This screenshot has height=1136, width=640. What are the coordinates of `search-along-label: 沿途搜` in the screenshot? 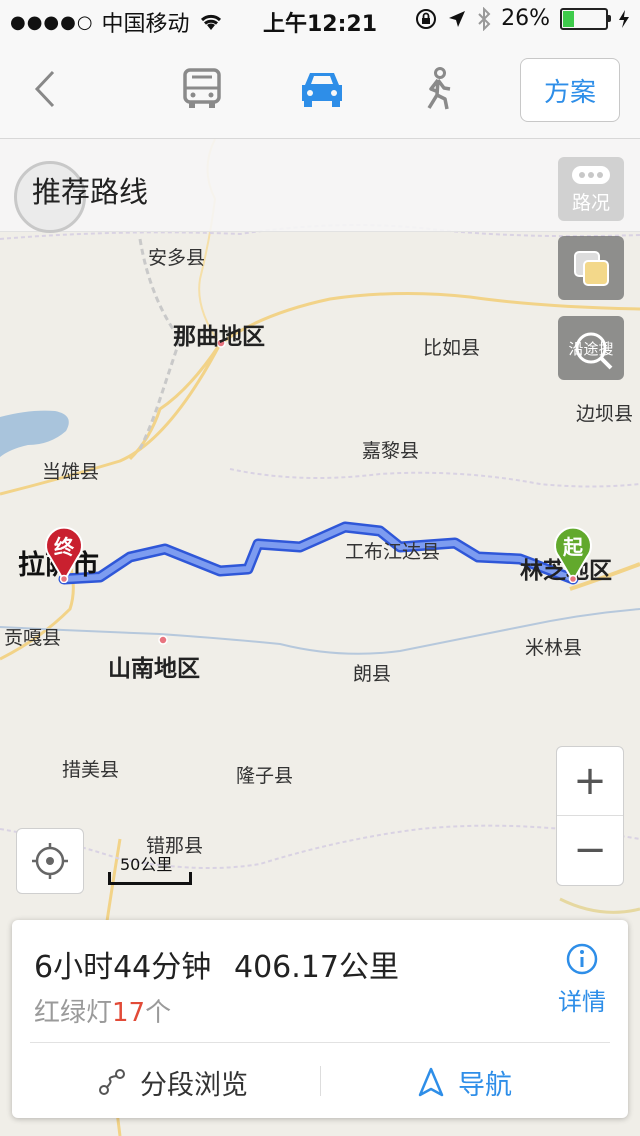 It's located at (591, 348).